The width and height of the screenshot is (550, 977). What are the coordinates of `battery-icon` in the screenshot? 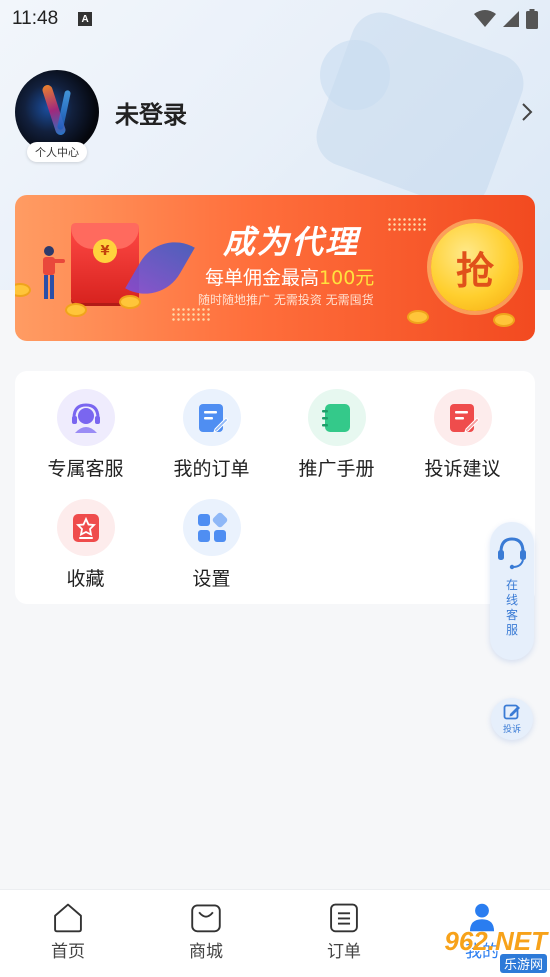 It's located at (532, 19).